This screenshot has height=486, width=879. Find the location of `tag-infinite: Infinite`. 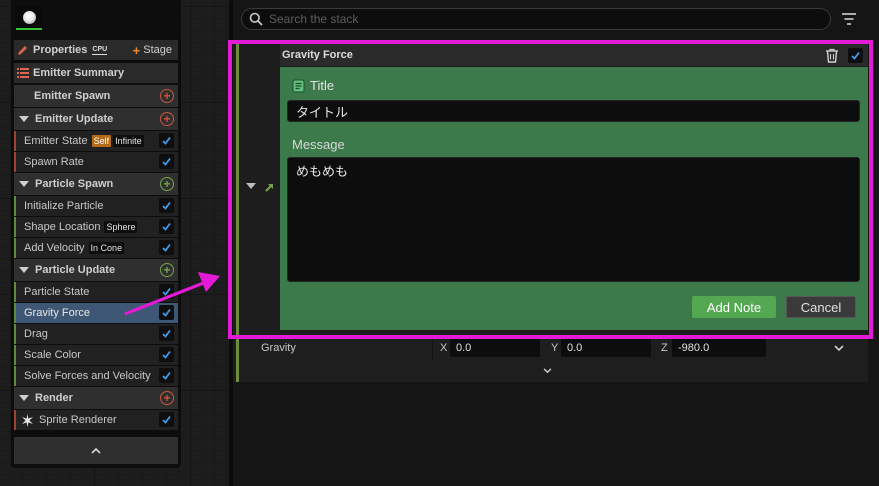

tag-infinite: Infinite is located at coordinates (128, 141).